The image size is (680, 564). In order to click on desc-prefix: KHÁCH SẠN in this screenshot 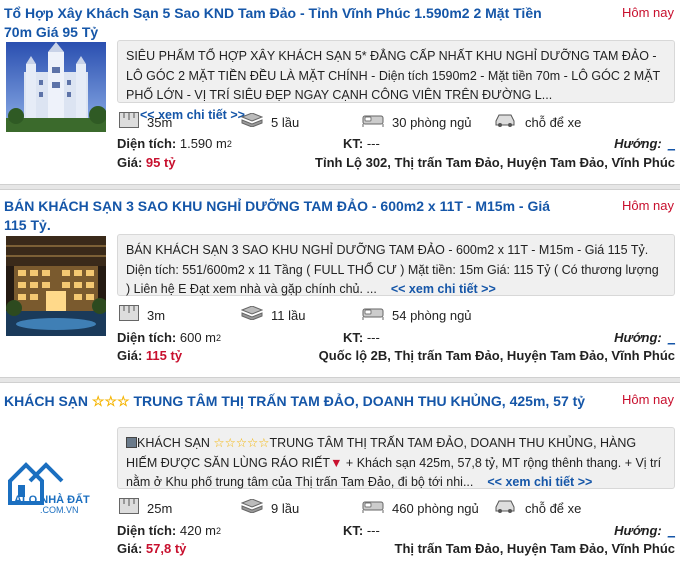, I will do `click(173, 443)`.